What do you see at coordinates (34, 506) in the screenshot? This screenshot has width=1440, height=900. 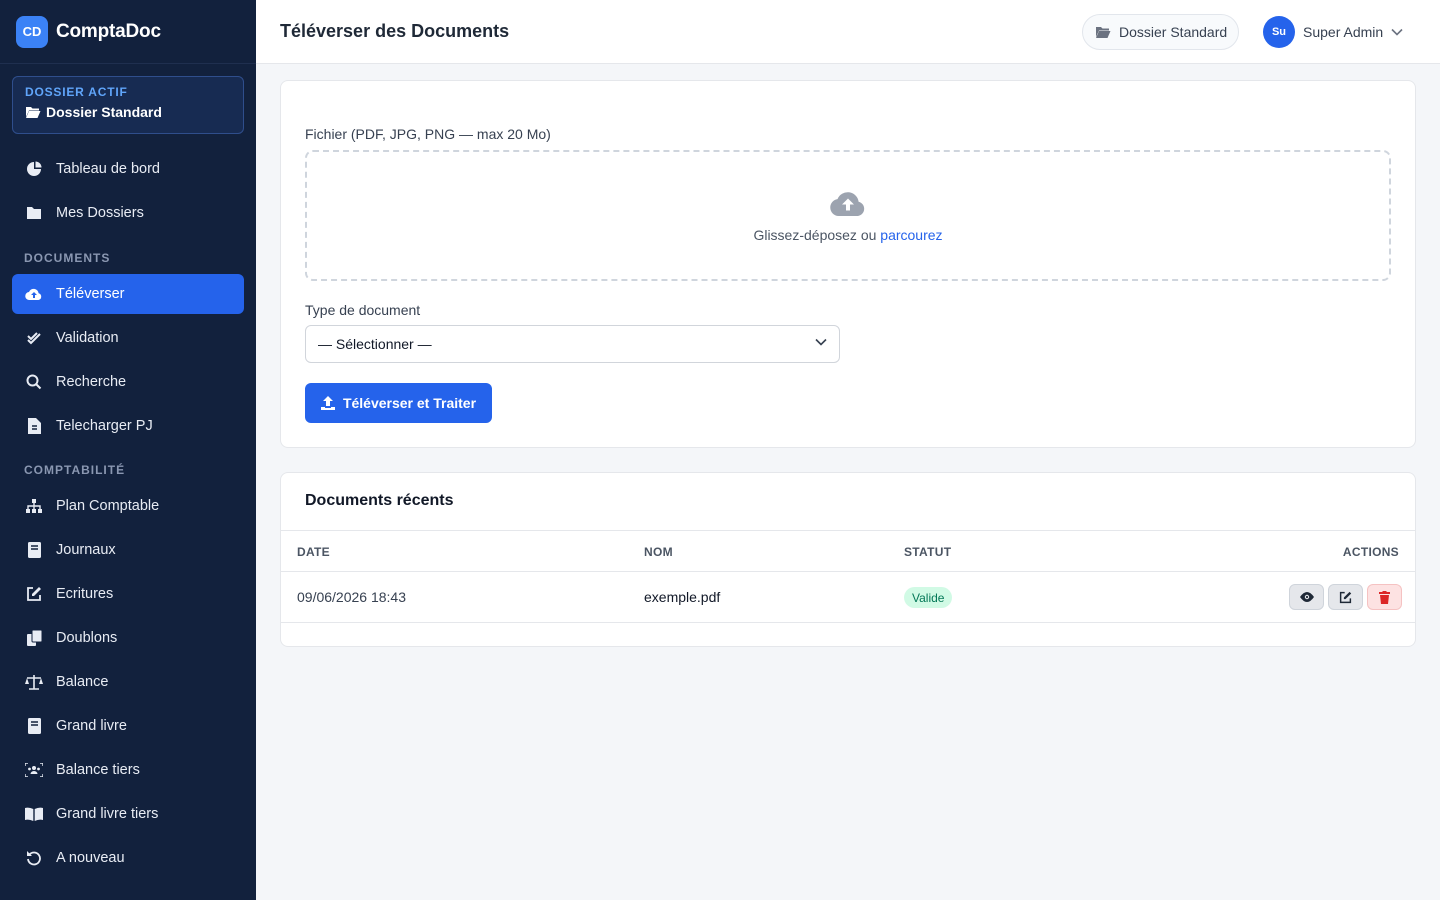 I see `sitemap-icon` at bounding box center [34, 506].